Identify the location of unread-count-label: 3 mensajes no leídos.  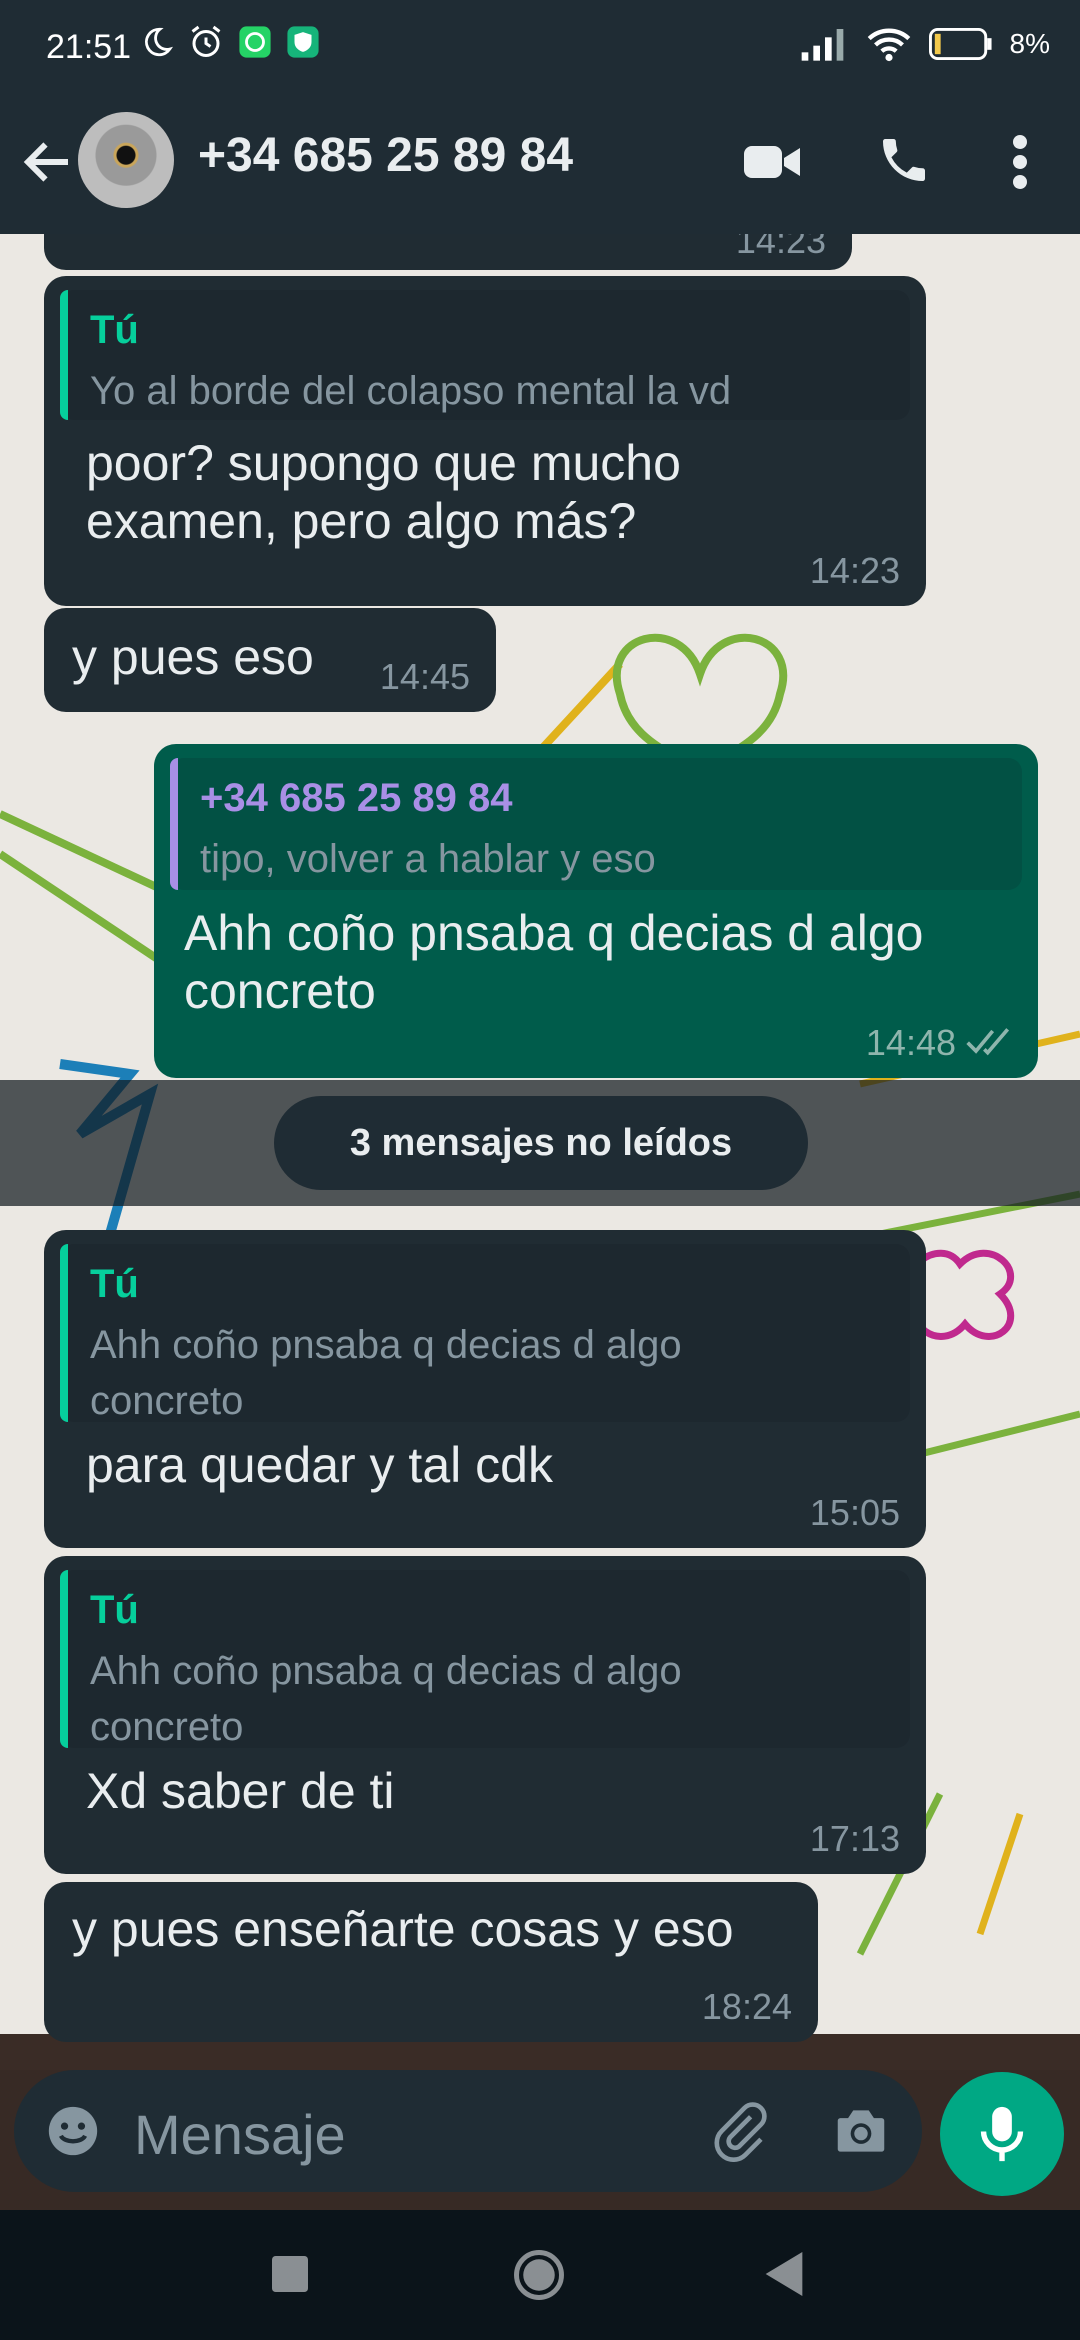
(541, 1143).